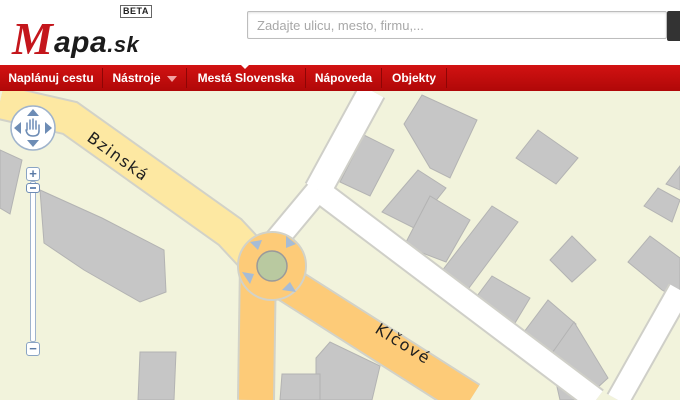 This screenshot has width=680, height=400. I want to click on logo: M apa.sk BETA, so click(92, 33).